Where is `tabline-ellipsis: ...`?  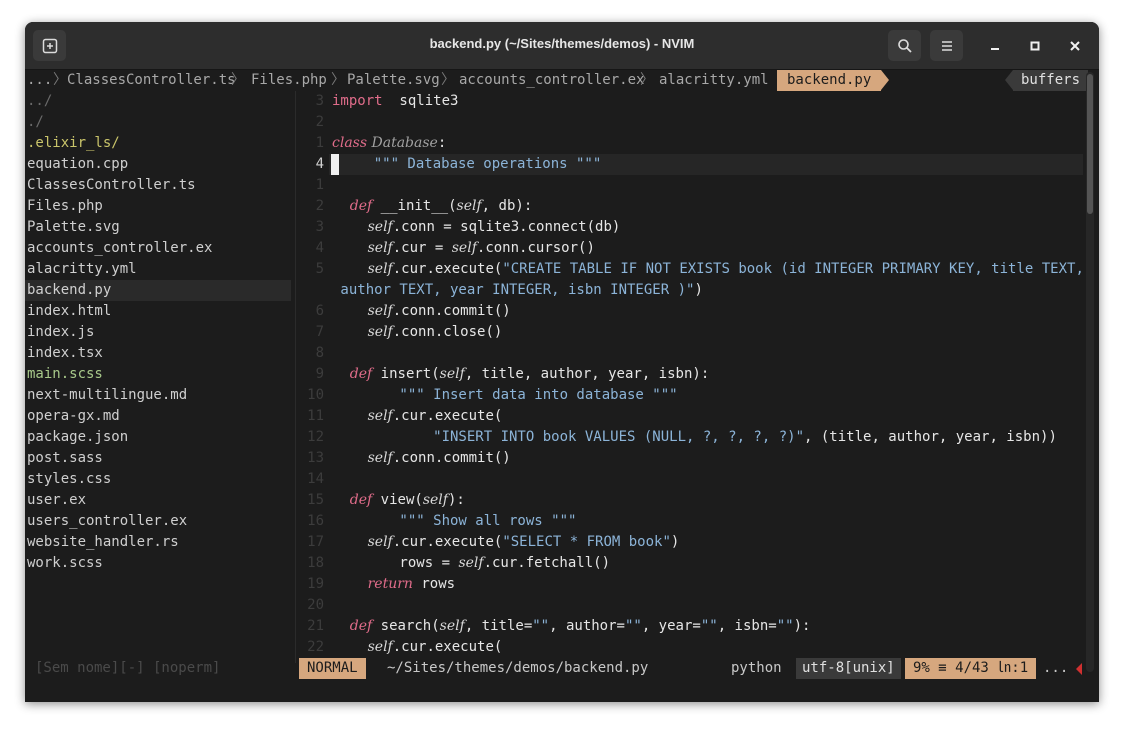
tabline-ellipsis: ... is located at coordinates (39, 80).